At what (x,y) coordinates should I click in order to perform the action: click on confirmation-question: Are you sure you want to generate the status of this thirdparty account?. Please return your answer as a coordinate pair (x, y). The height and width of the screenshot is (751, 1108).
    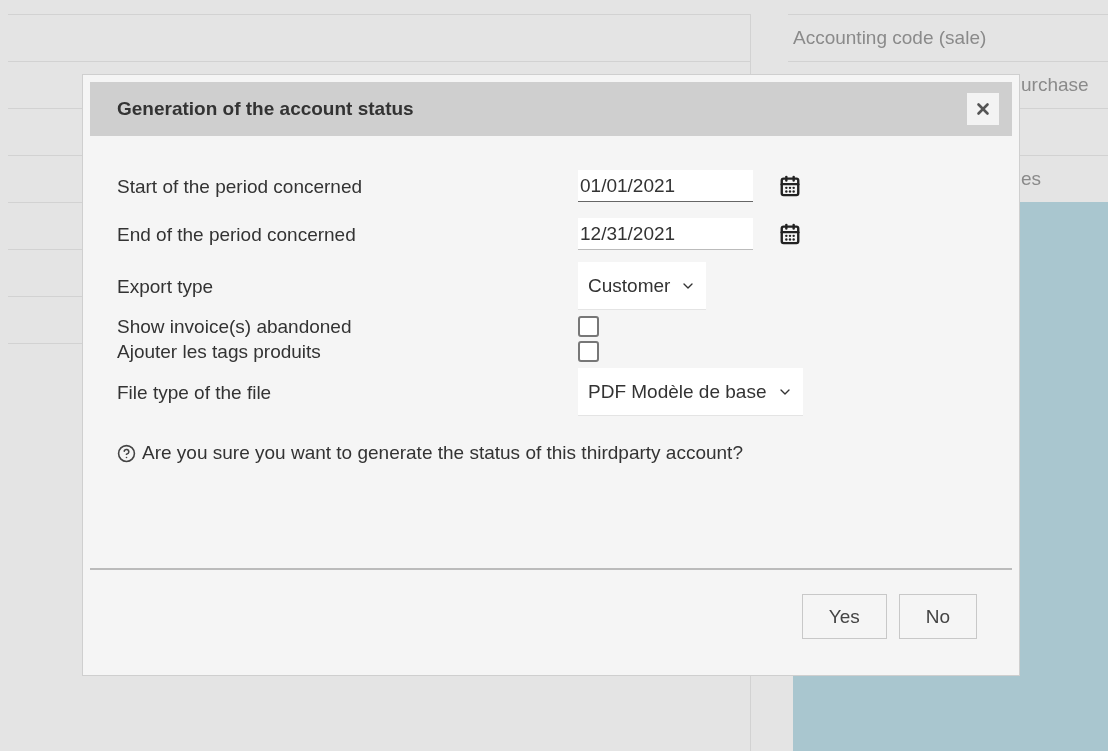
    Looking at the image, I should click on (442, 453).